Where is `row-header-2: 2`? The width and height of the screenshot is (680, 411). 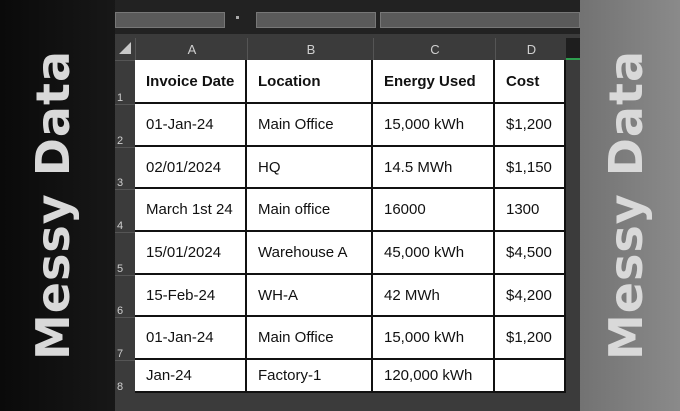 row-header-2: 2 is located at coordinates (125, 125).